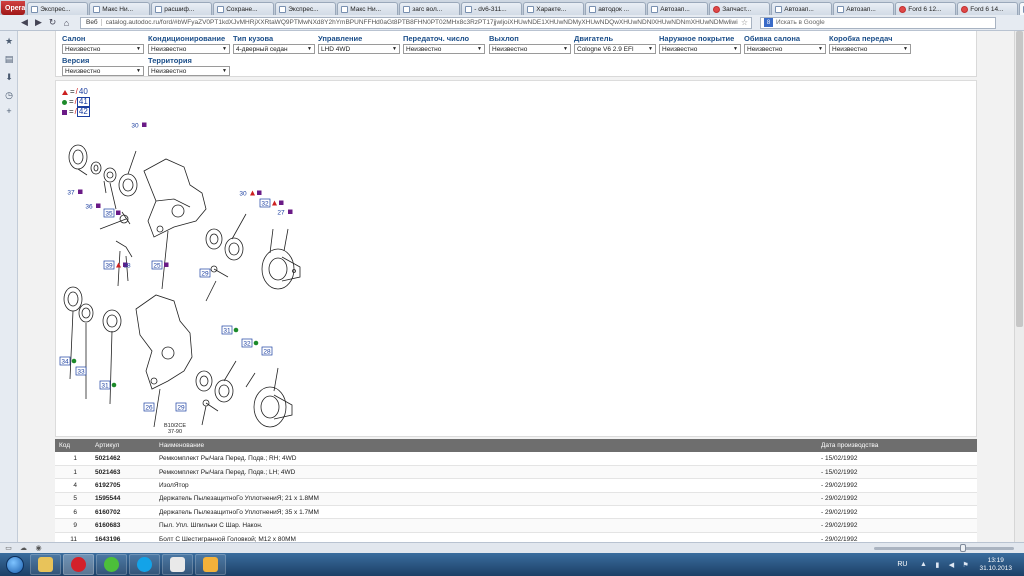 The width and height of the screenshot is (1024, 576). Describe the element at coordinates (516, 485) in the screenshot. I see `table-row: 4 6192705 ИзолЯтор - 29/02/1992` at that location.